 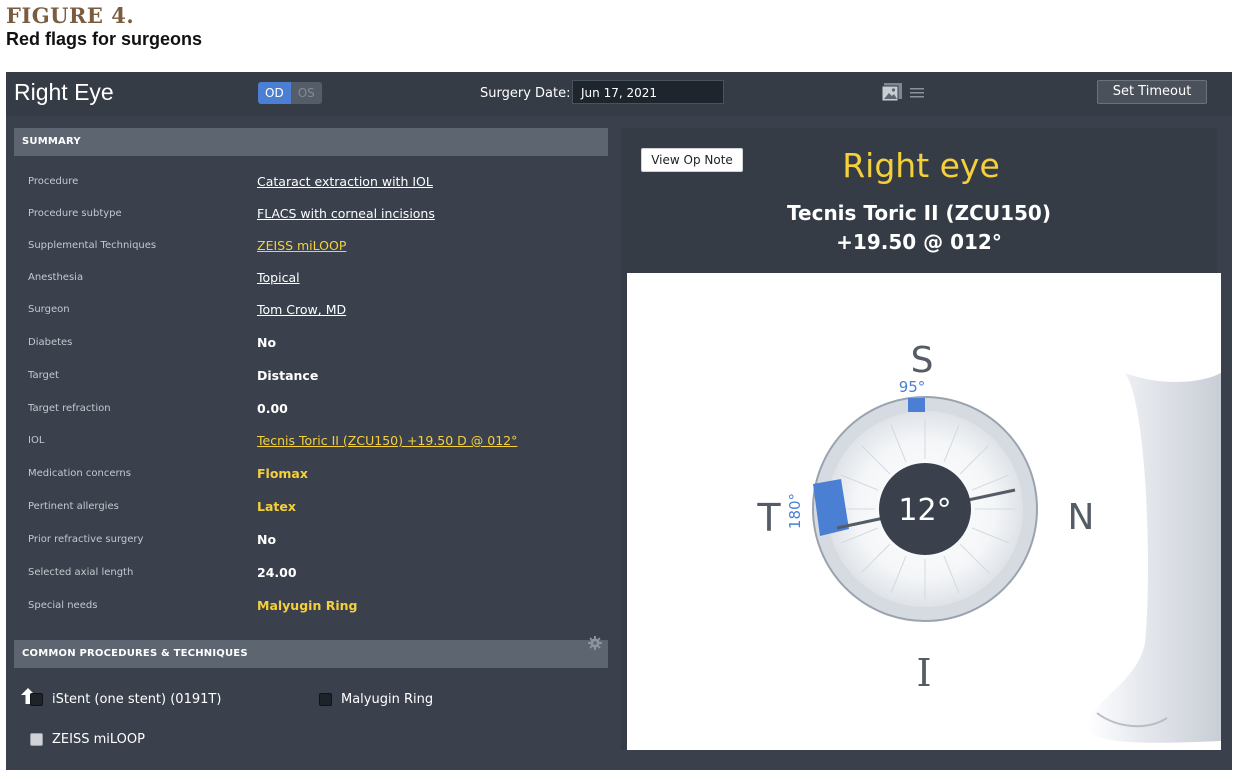 What do you see at coordinates (922, 360) in the screenshot?
I see `superior-label: S` at bounding box center [922, 360].